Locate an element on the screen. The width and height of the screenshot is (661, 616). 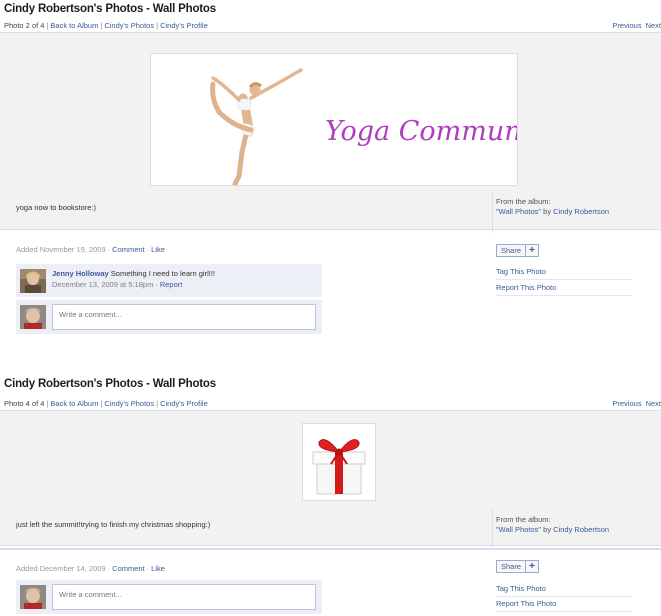
photo-image is located at coordinates (339, 462).